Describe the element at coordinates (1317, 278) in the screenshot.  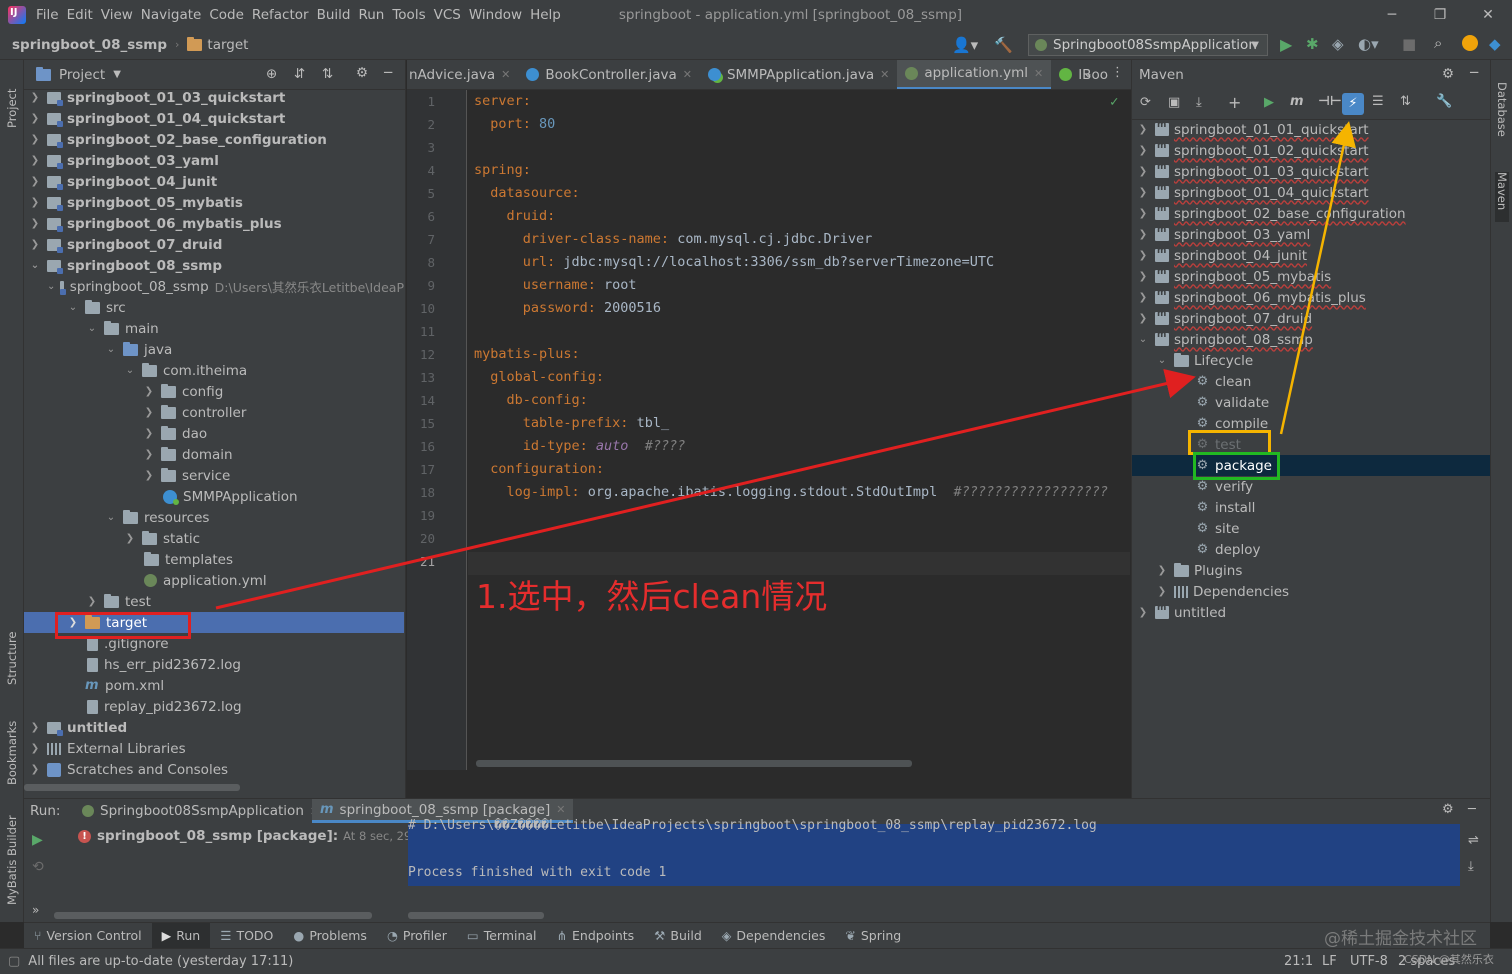
I see `yellow-arrow` at that location.